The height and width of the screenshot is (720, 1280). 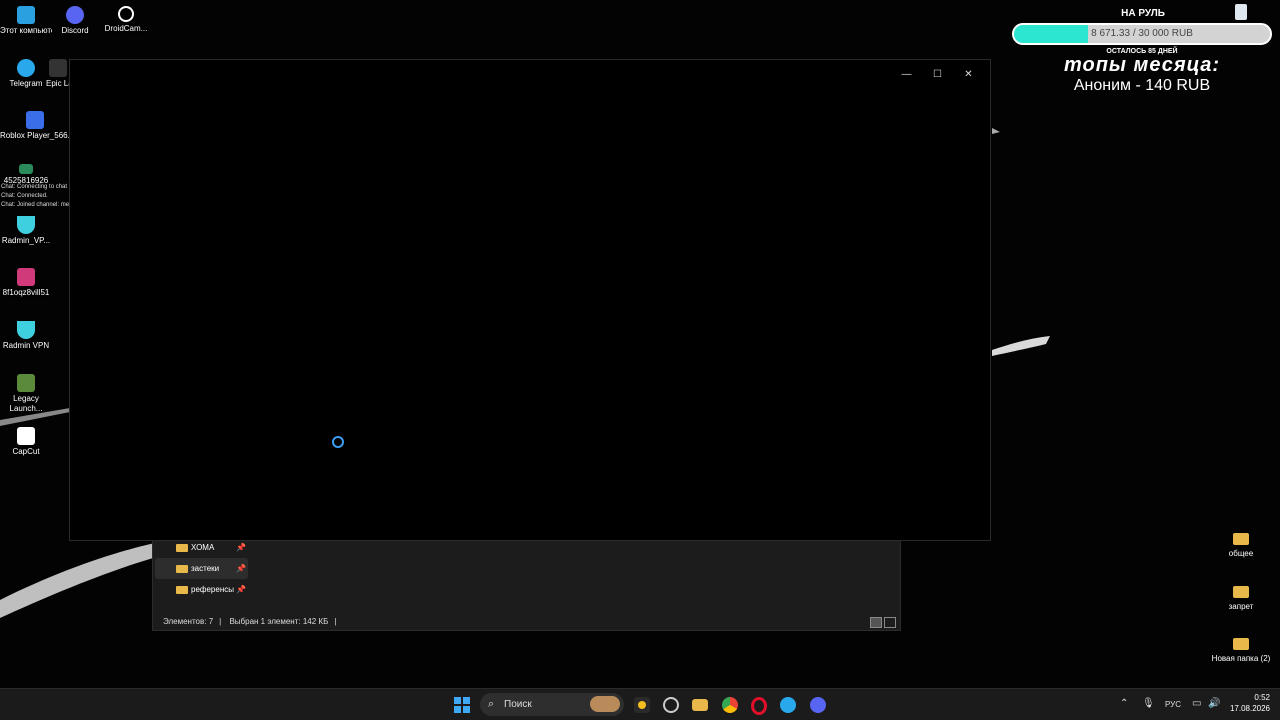 I want to click on donation-heading: НА РУЛЬ, so click(x=1143, y=13).